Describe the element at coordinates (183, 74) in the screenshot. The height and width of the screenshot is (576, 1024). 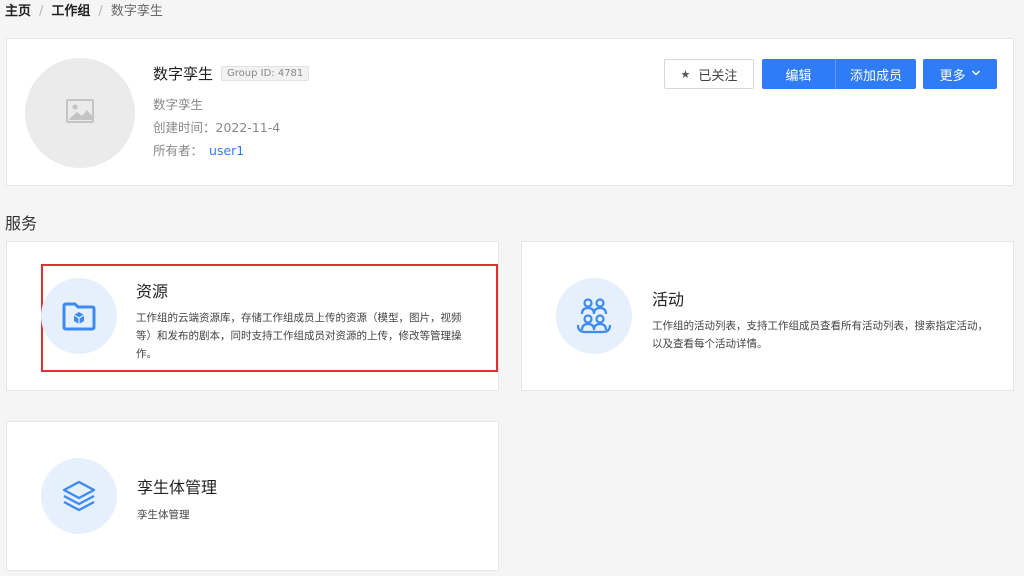
I see `group-name: 数字孪生` at that location.